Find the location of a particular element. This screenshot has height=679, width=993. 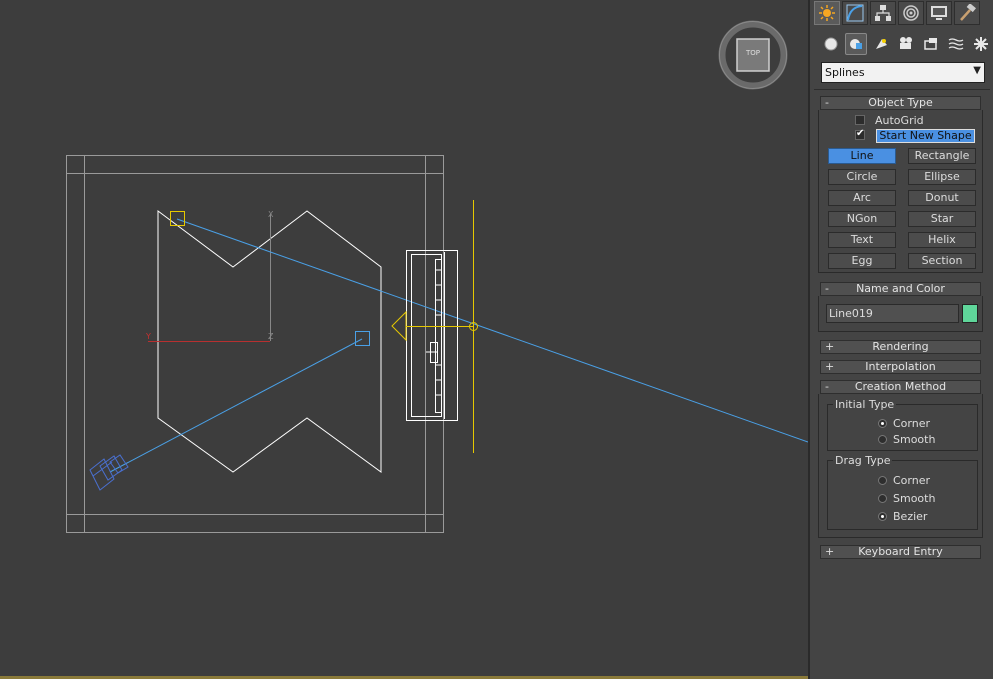

start-new-shape-label: Start New Shape is located at coordinates (925, 135).